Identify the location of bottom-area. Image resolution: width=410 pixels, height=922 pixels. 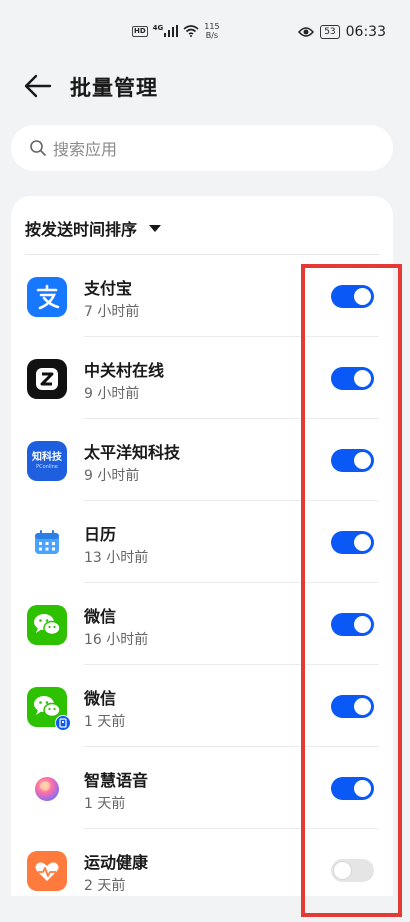
(205, 909).